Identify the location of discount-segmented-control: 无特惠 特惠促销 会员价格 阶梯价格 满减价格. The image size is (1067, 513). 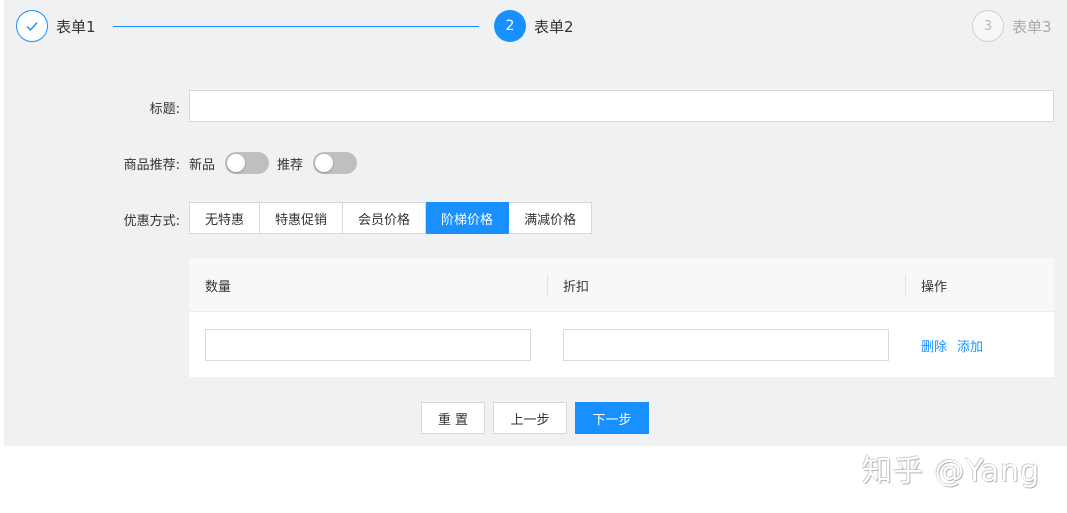
(391, 218).